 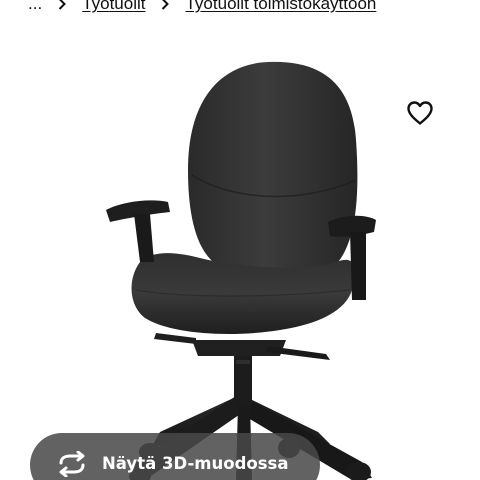 I want to click on rotate-arrows-icon, so click(x=72, y=464).